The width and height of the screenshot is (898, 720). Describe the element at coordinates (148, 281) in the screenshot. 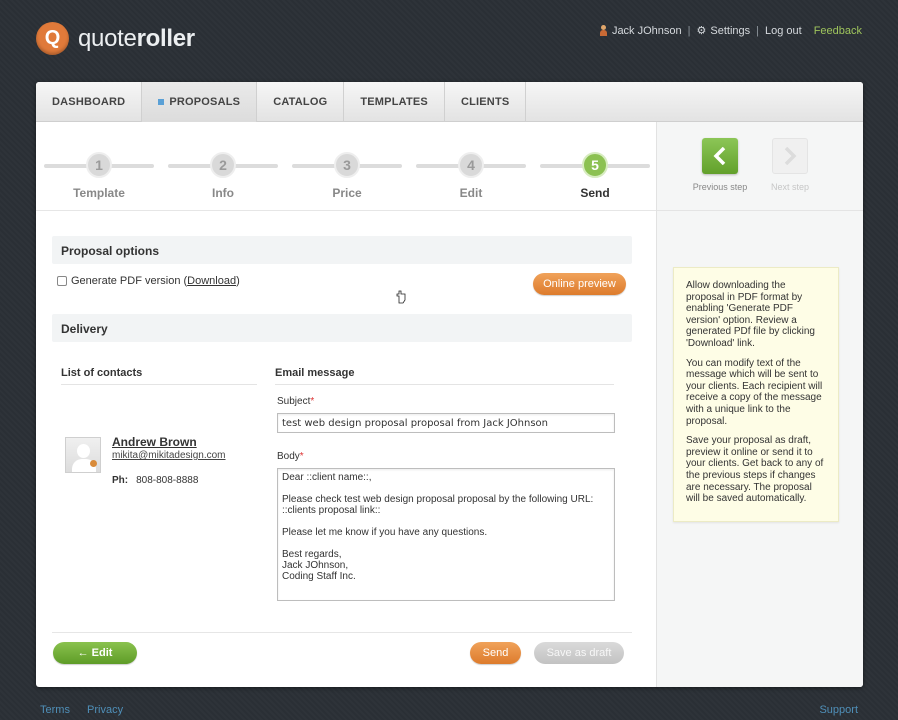

I see `pdf-option-row: Generate PDF version (Download)` at that location.